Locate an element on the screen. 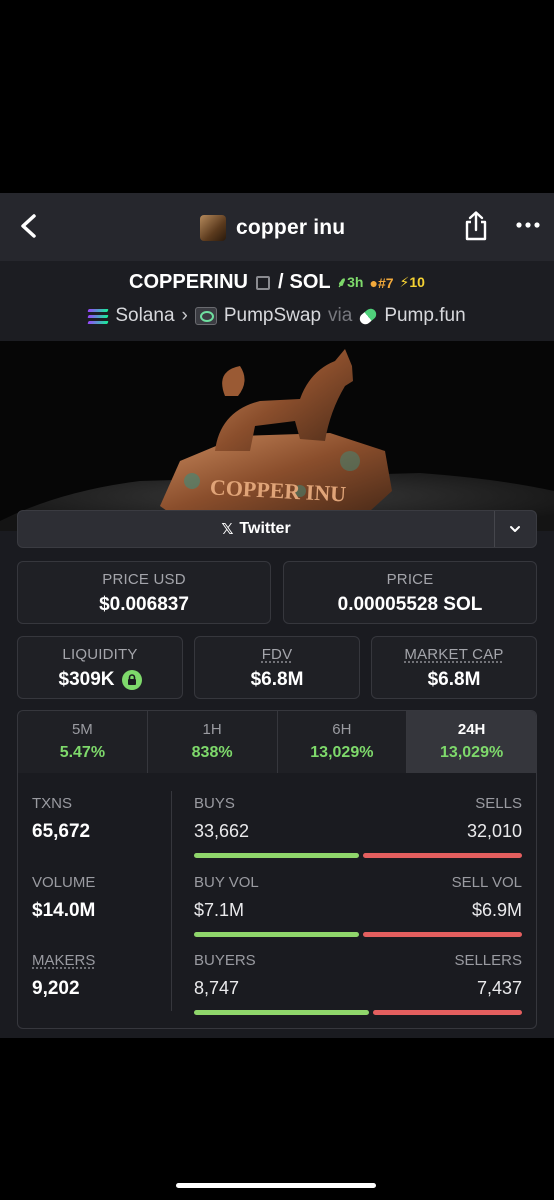 Image resolution: width=554 pixels, height=1200 pixels. twitter-link: 𝕏 Twitter is located at coordinates (277, 529).